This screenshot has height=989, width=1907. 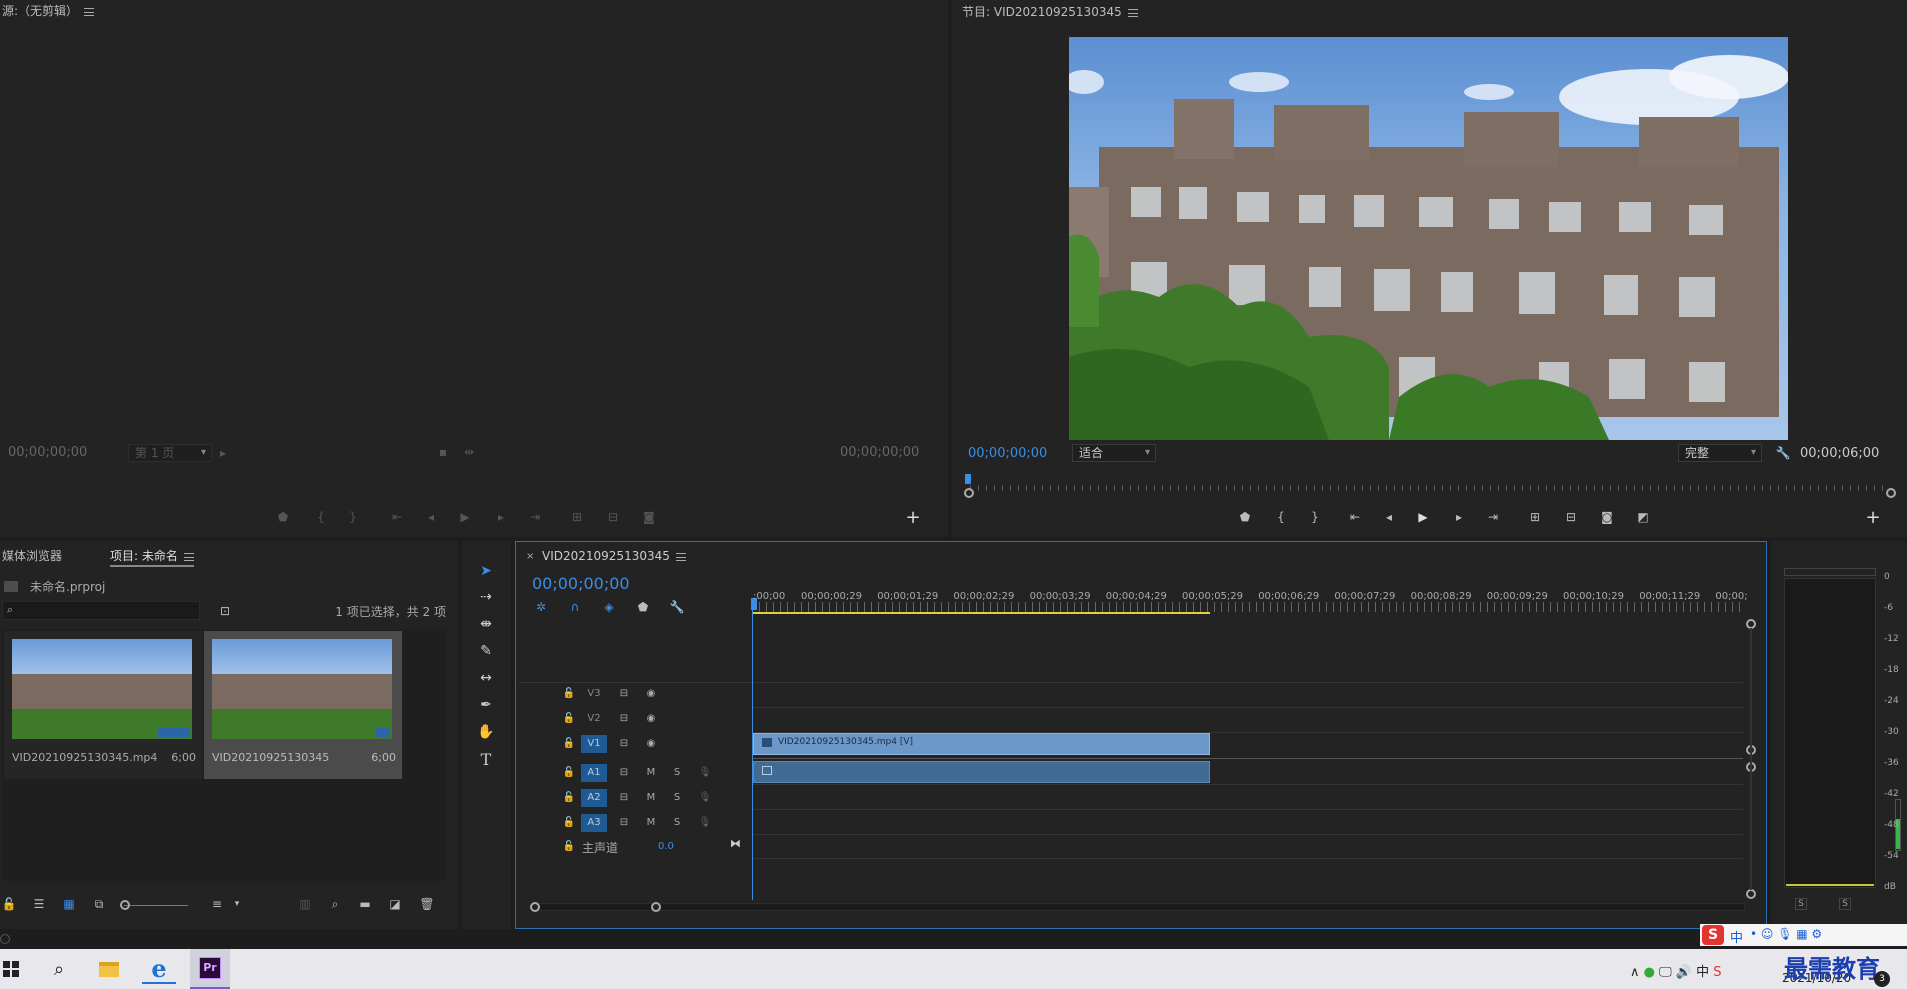 What do you see at coordinates (594, 773) in the screenshot?
I see `track-label-a1: A1` at bounding box center [594, 773].